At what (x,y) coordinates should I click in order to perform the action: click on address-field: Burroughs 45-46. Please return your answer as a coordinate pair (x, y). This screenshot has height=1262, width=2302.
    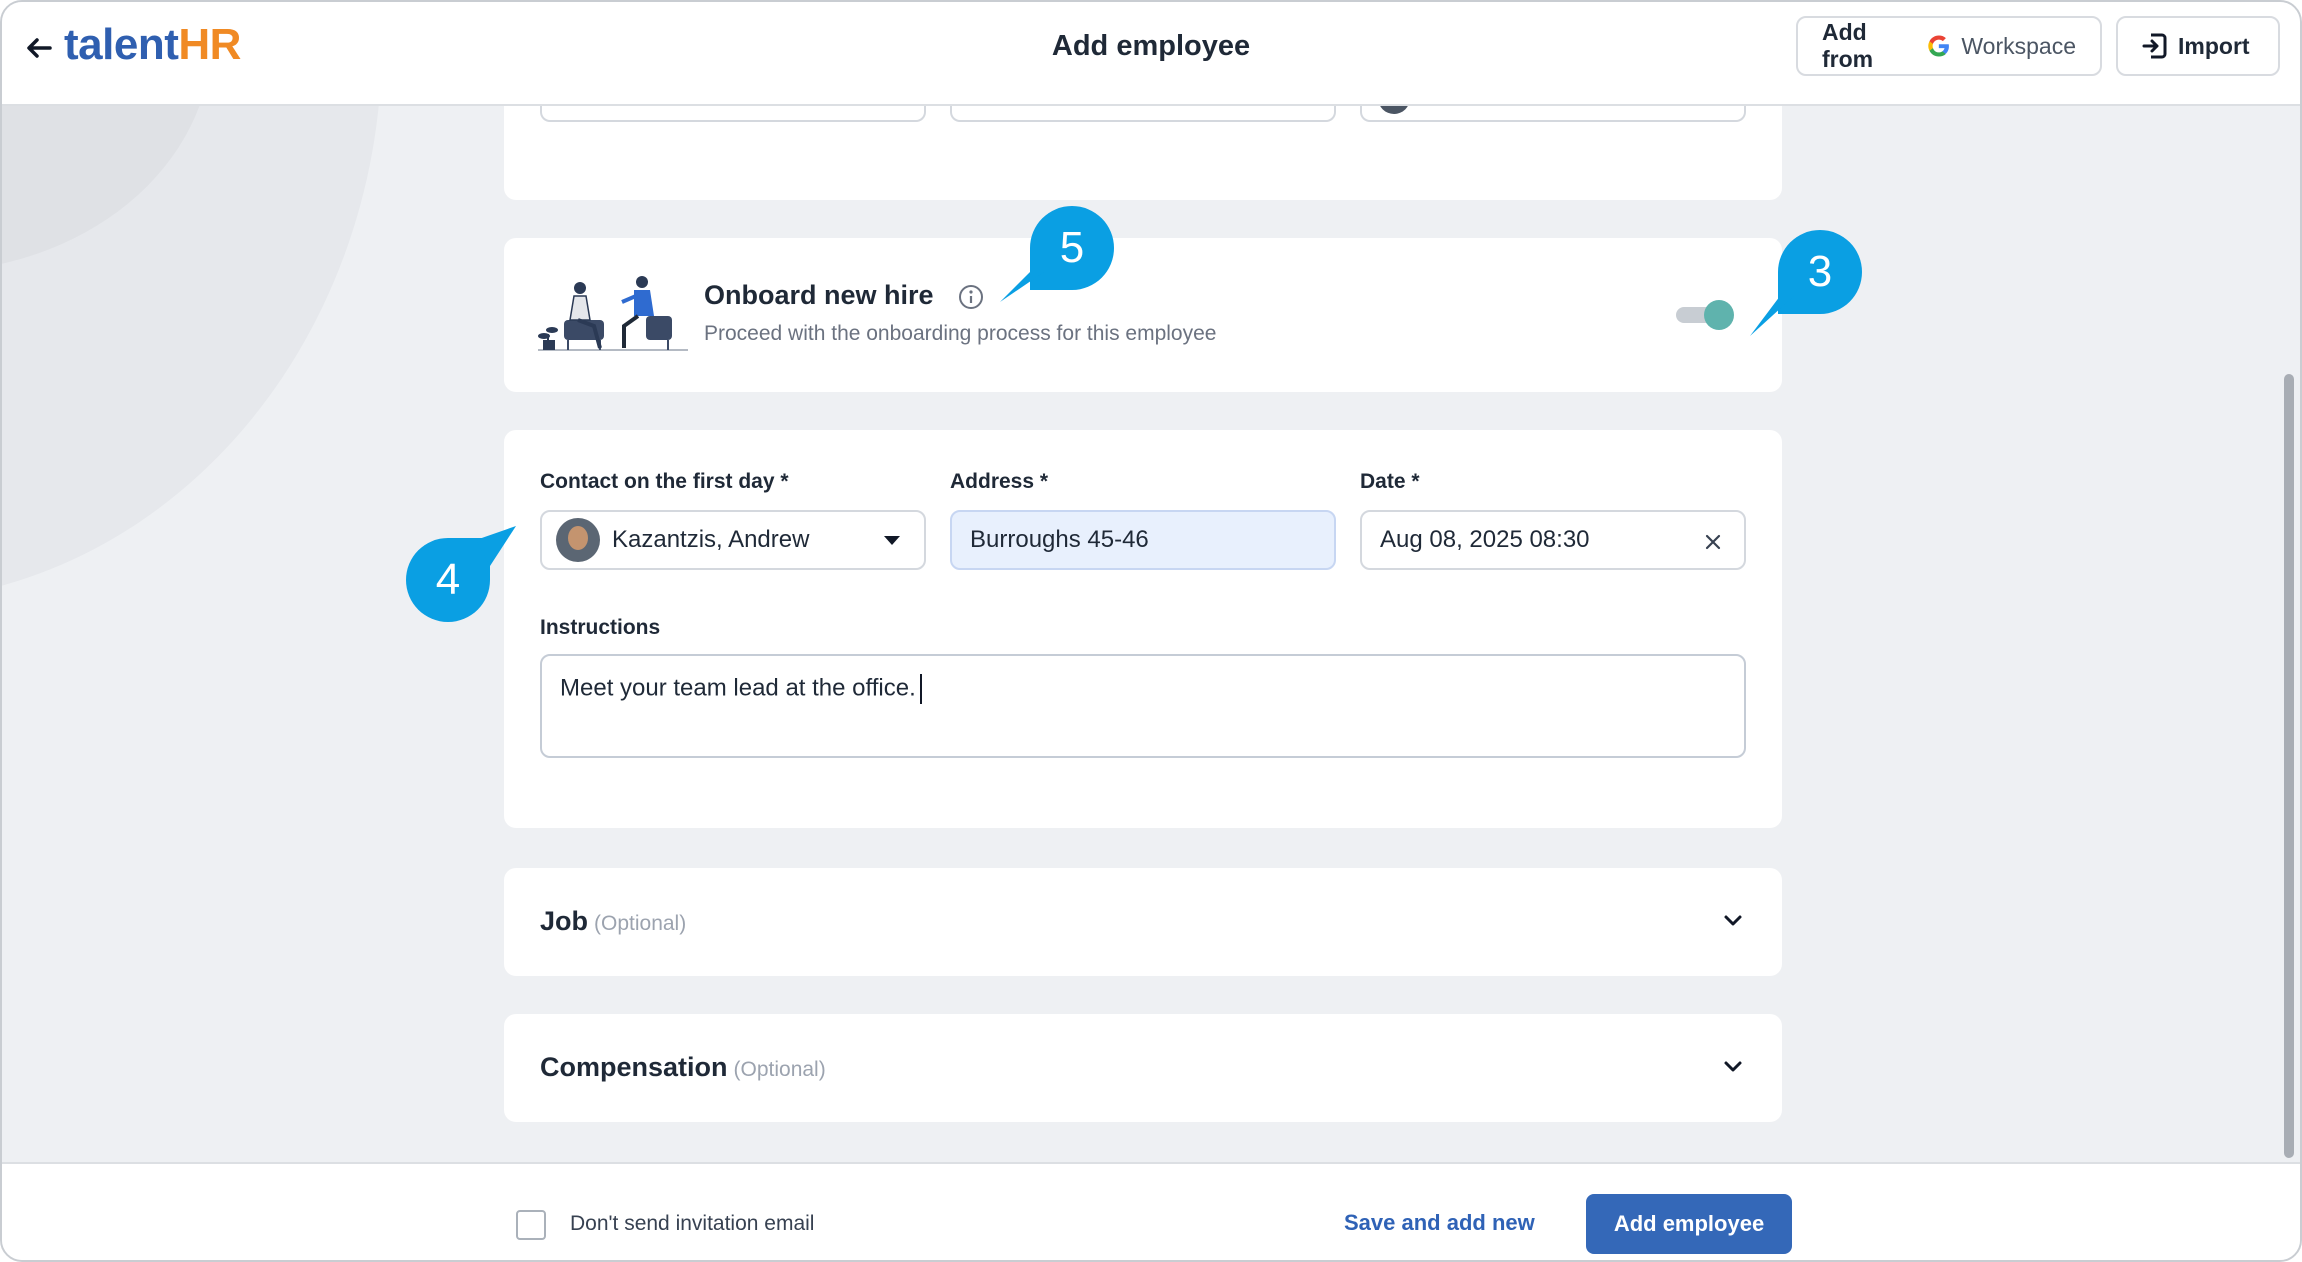
    Looking at the image, I should click on (1143, 540).